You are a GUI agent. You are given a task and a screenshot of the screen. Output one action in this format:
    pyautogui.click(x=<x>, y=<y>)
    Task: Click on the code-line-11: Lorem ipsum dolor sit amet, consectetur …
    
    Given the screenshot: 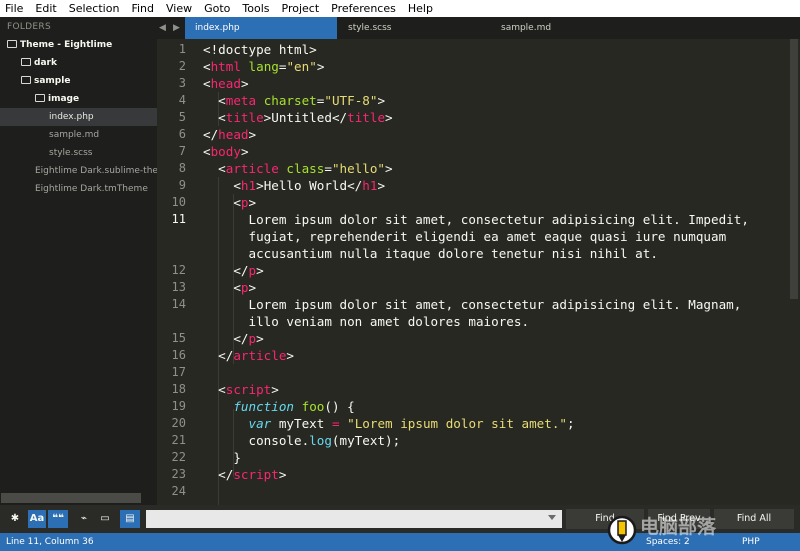 What is the action you would take?
    pyautogui.click(x=498, y=219)
    